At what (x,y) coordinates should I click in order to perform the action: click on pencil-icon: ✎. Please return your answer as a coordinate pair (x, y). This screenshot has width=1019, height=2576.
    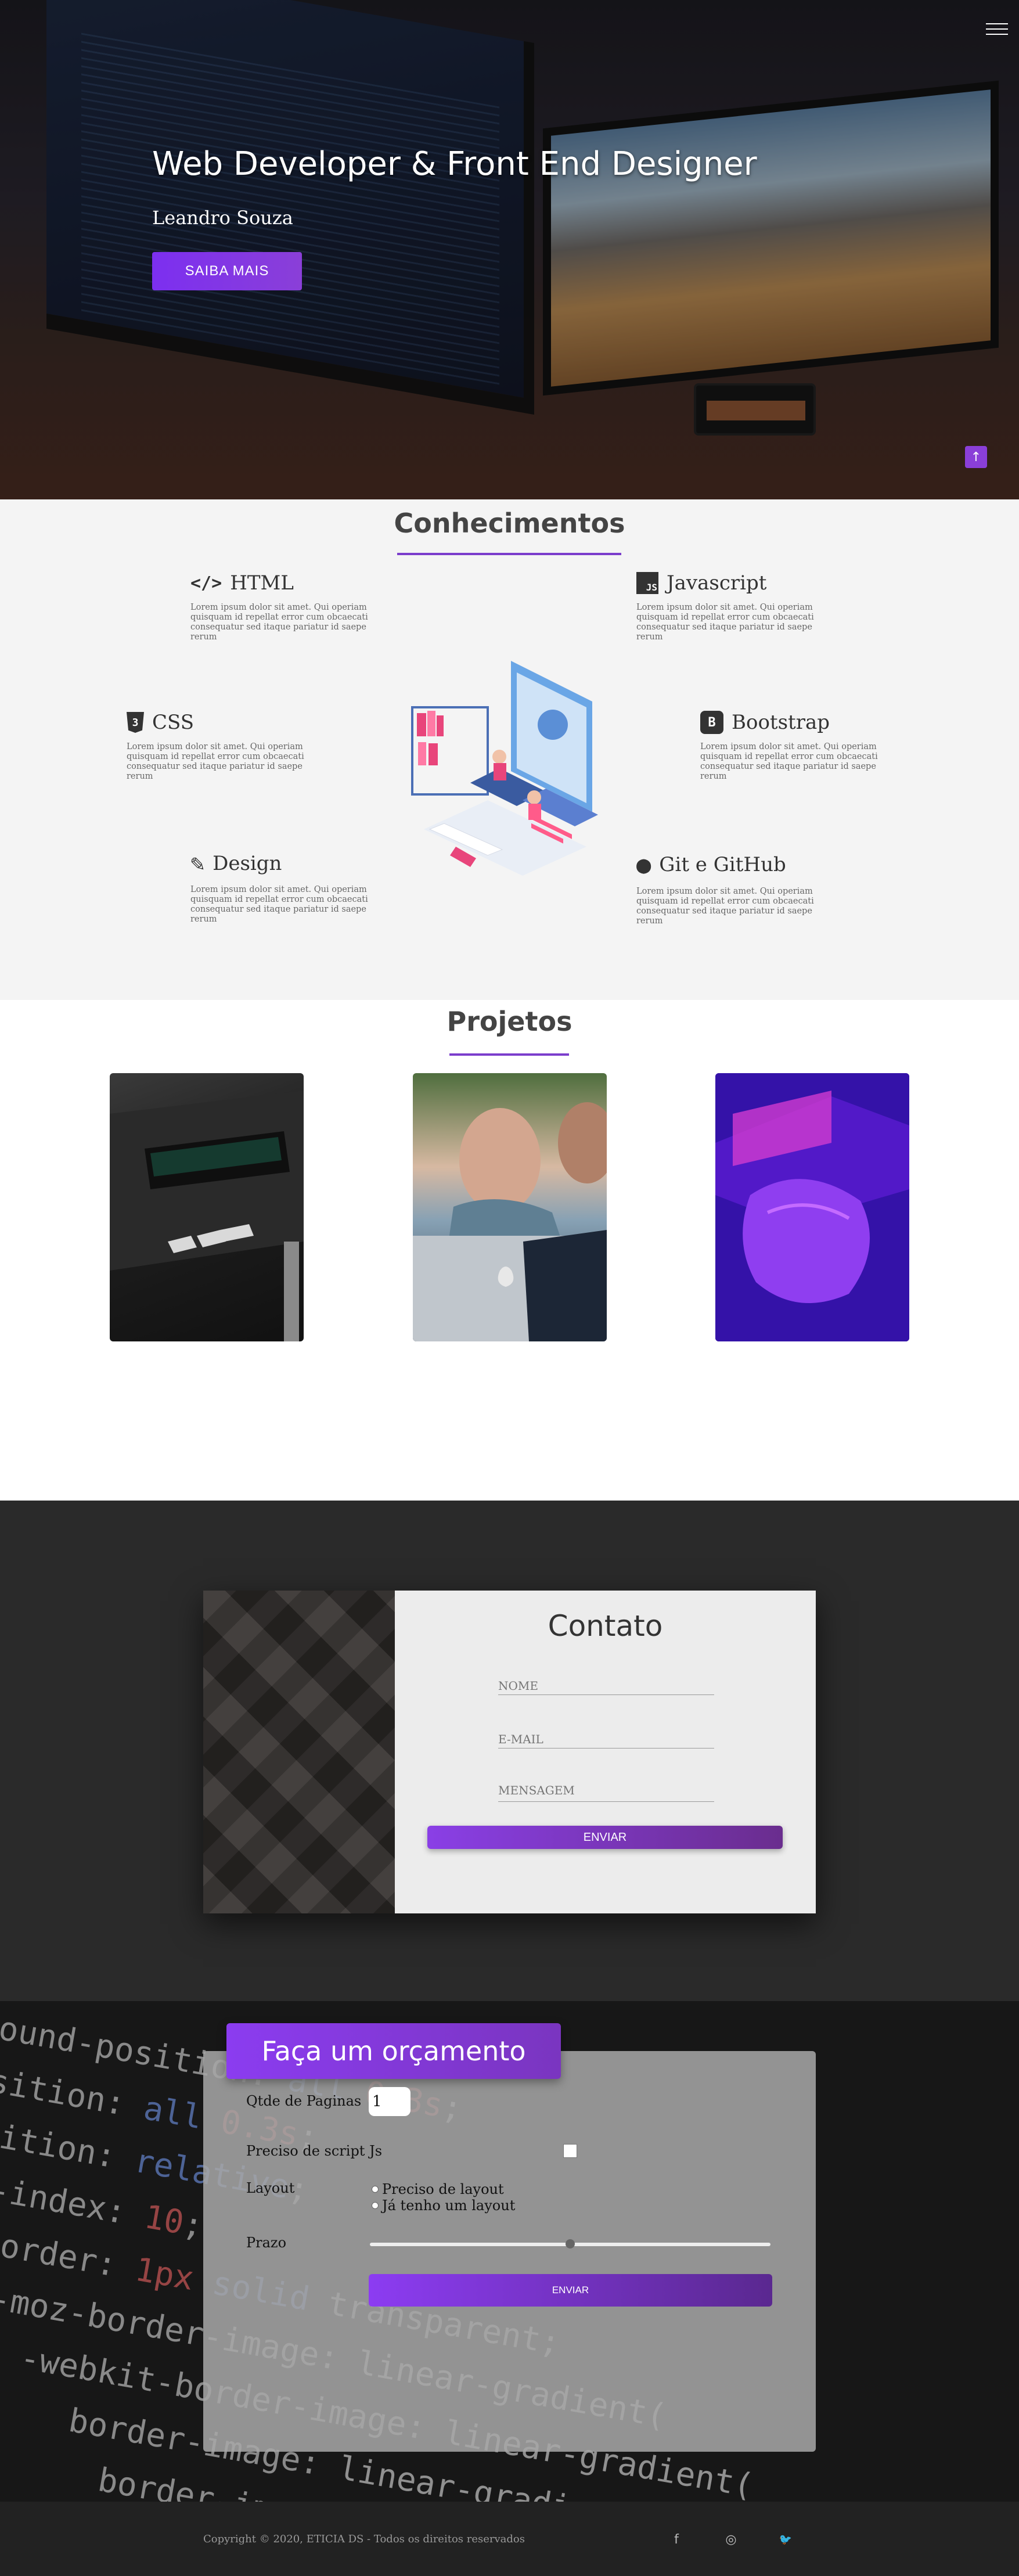
    Looking at the image, I should click on (197, 863).